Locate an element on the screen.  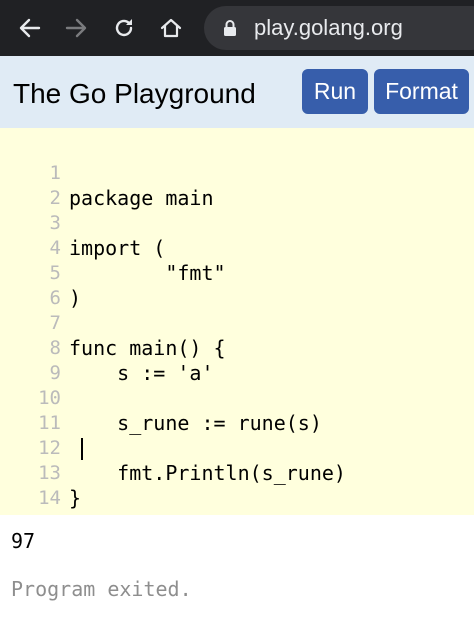
page-title: The Go Playground is located at coordinates (134, 93).